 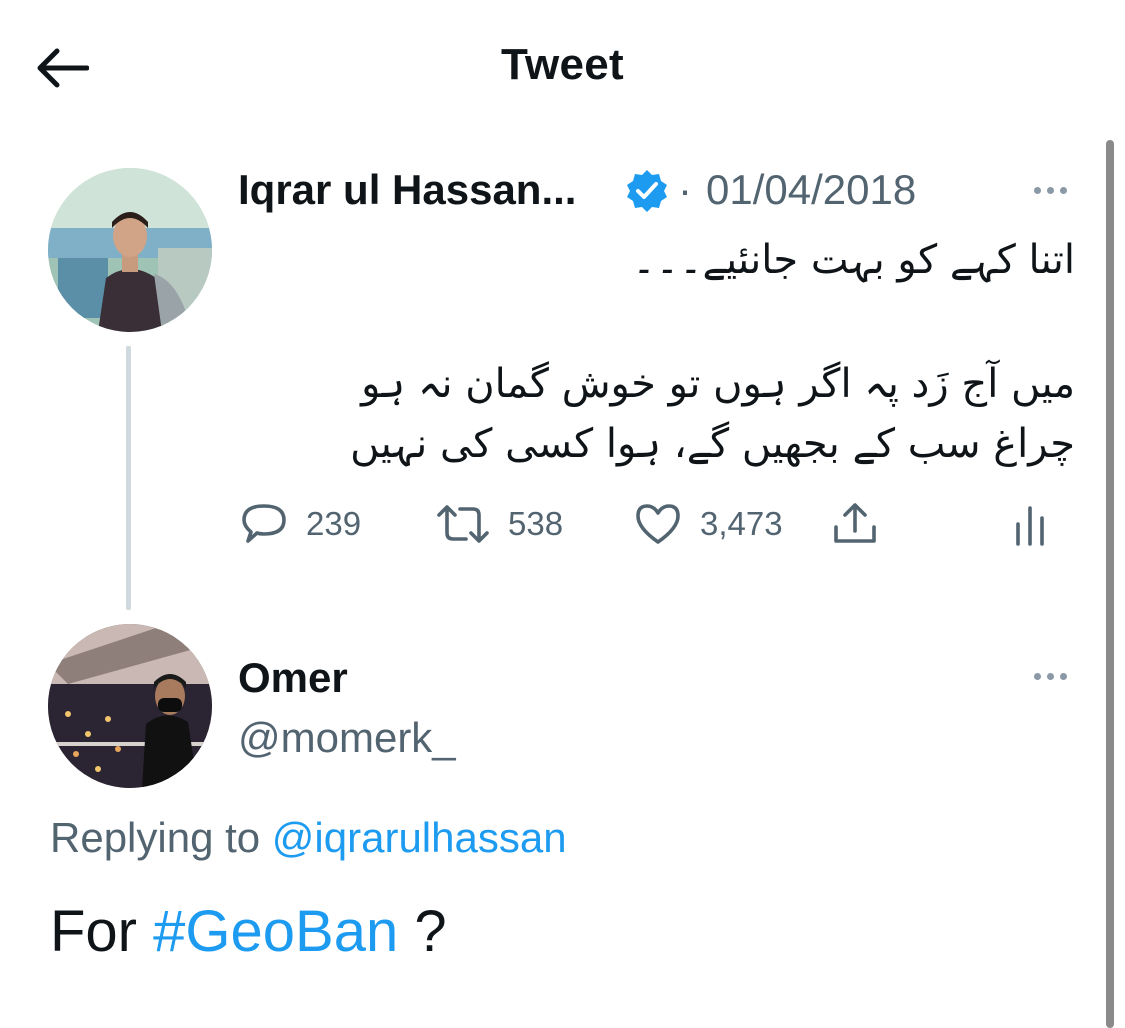 I want to click on like-button: 3,473, so click(x=708, y=524).